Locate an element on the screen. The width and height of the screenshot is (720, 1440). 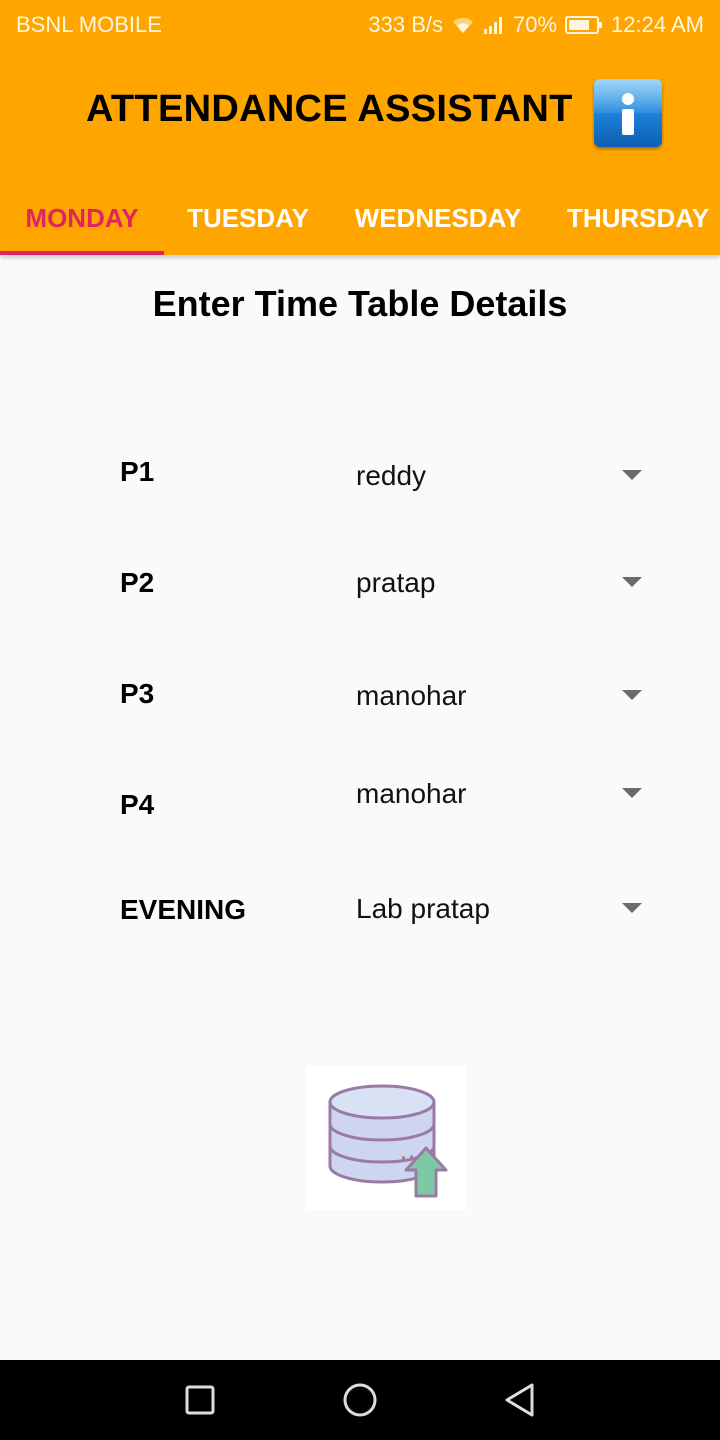
wifi-icon is located at coordinates (463, 25).